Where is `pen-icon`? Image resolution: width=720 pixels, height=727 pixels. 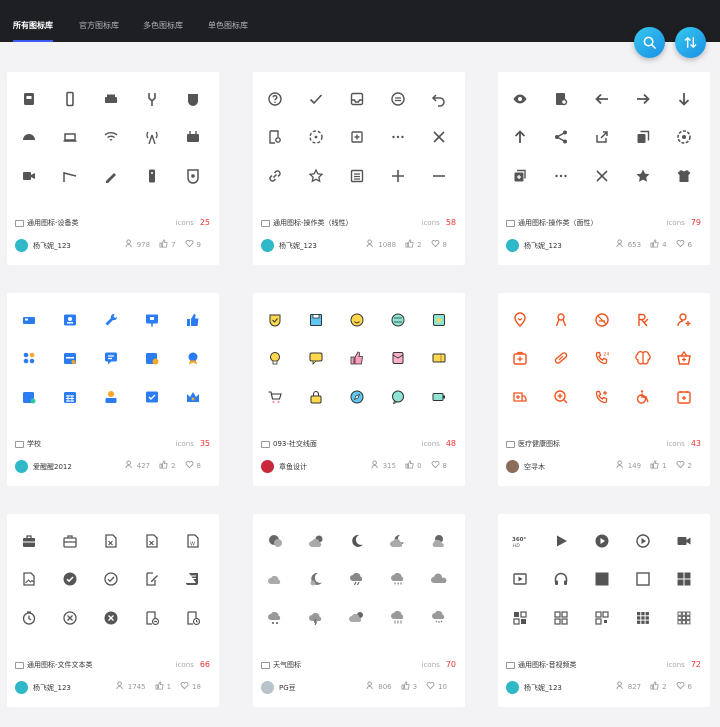
pen-icon is located at coordinates (111, 176).